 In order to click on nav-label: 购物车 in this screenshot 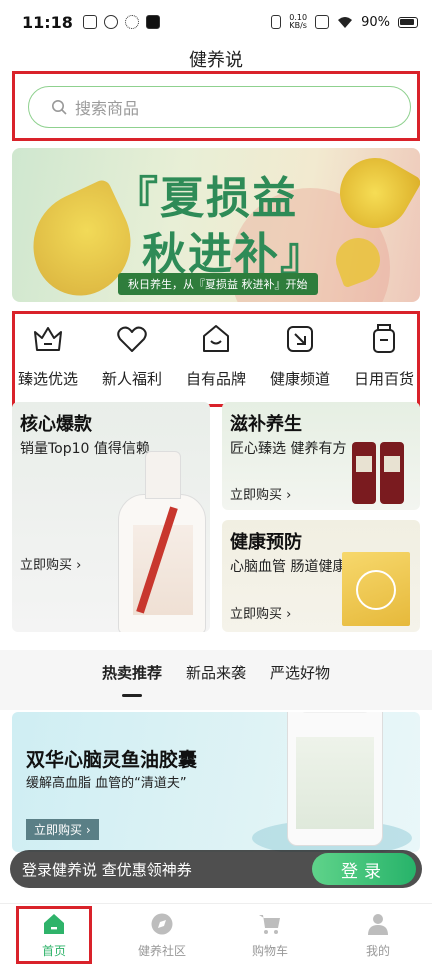, I will do `click(269, 951)`.